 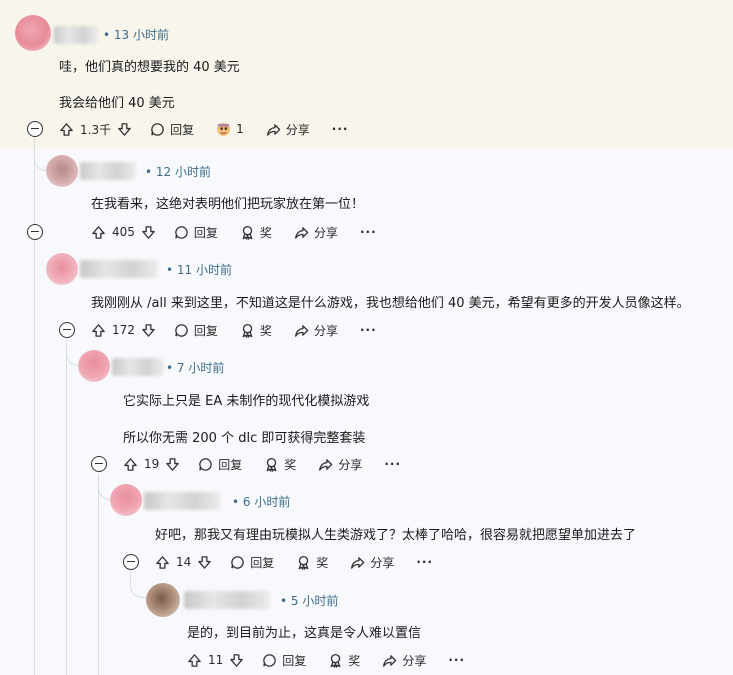 What do you see at coordinates (396, 535) in the screenshot?
I see `comment-text: 好吧，那我又有理由玩模拟人生类游戏了？太棒了哈哈，很容易就把愿望单加进去了` at bounding box center [396, 535].